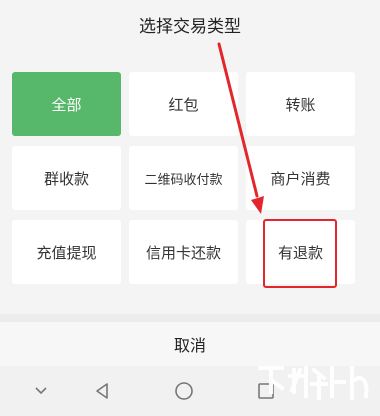 Image resolution: width=380 pixels, height=416 pixels. Describe the element at coordinates (184, 391) in the screenshot. I see `home-circle-icon` at that location.